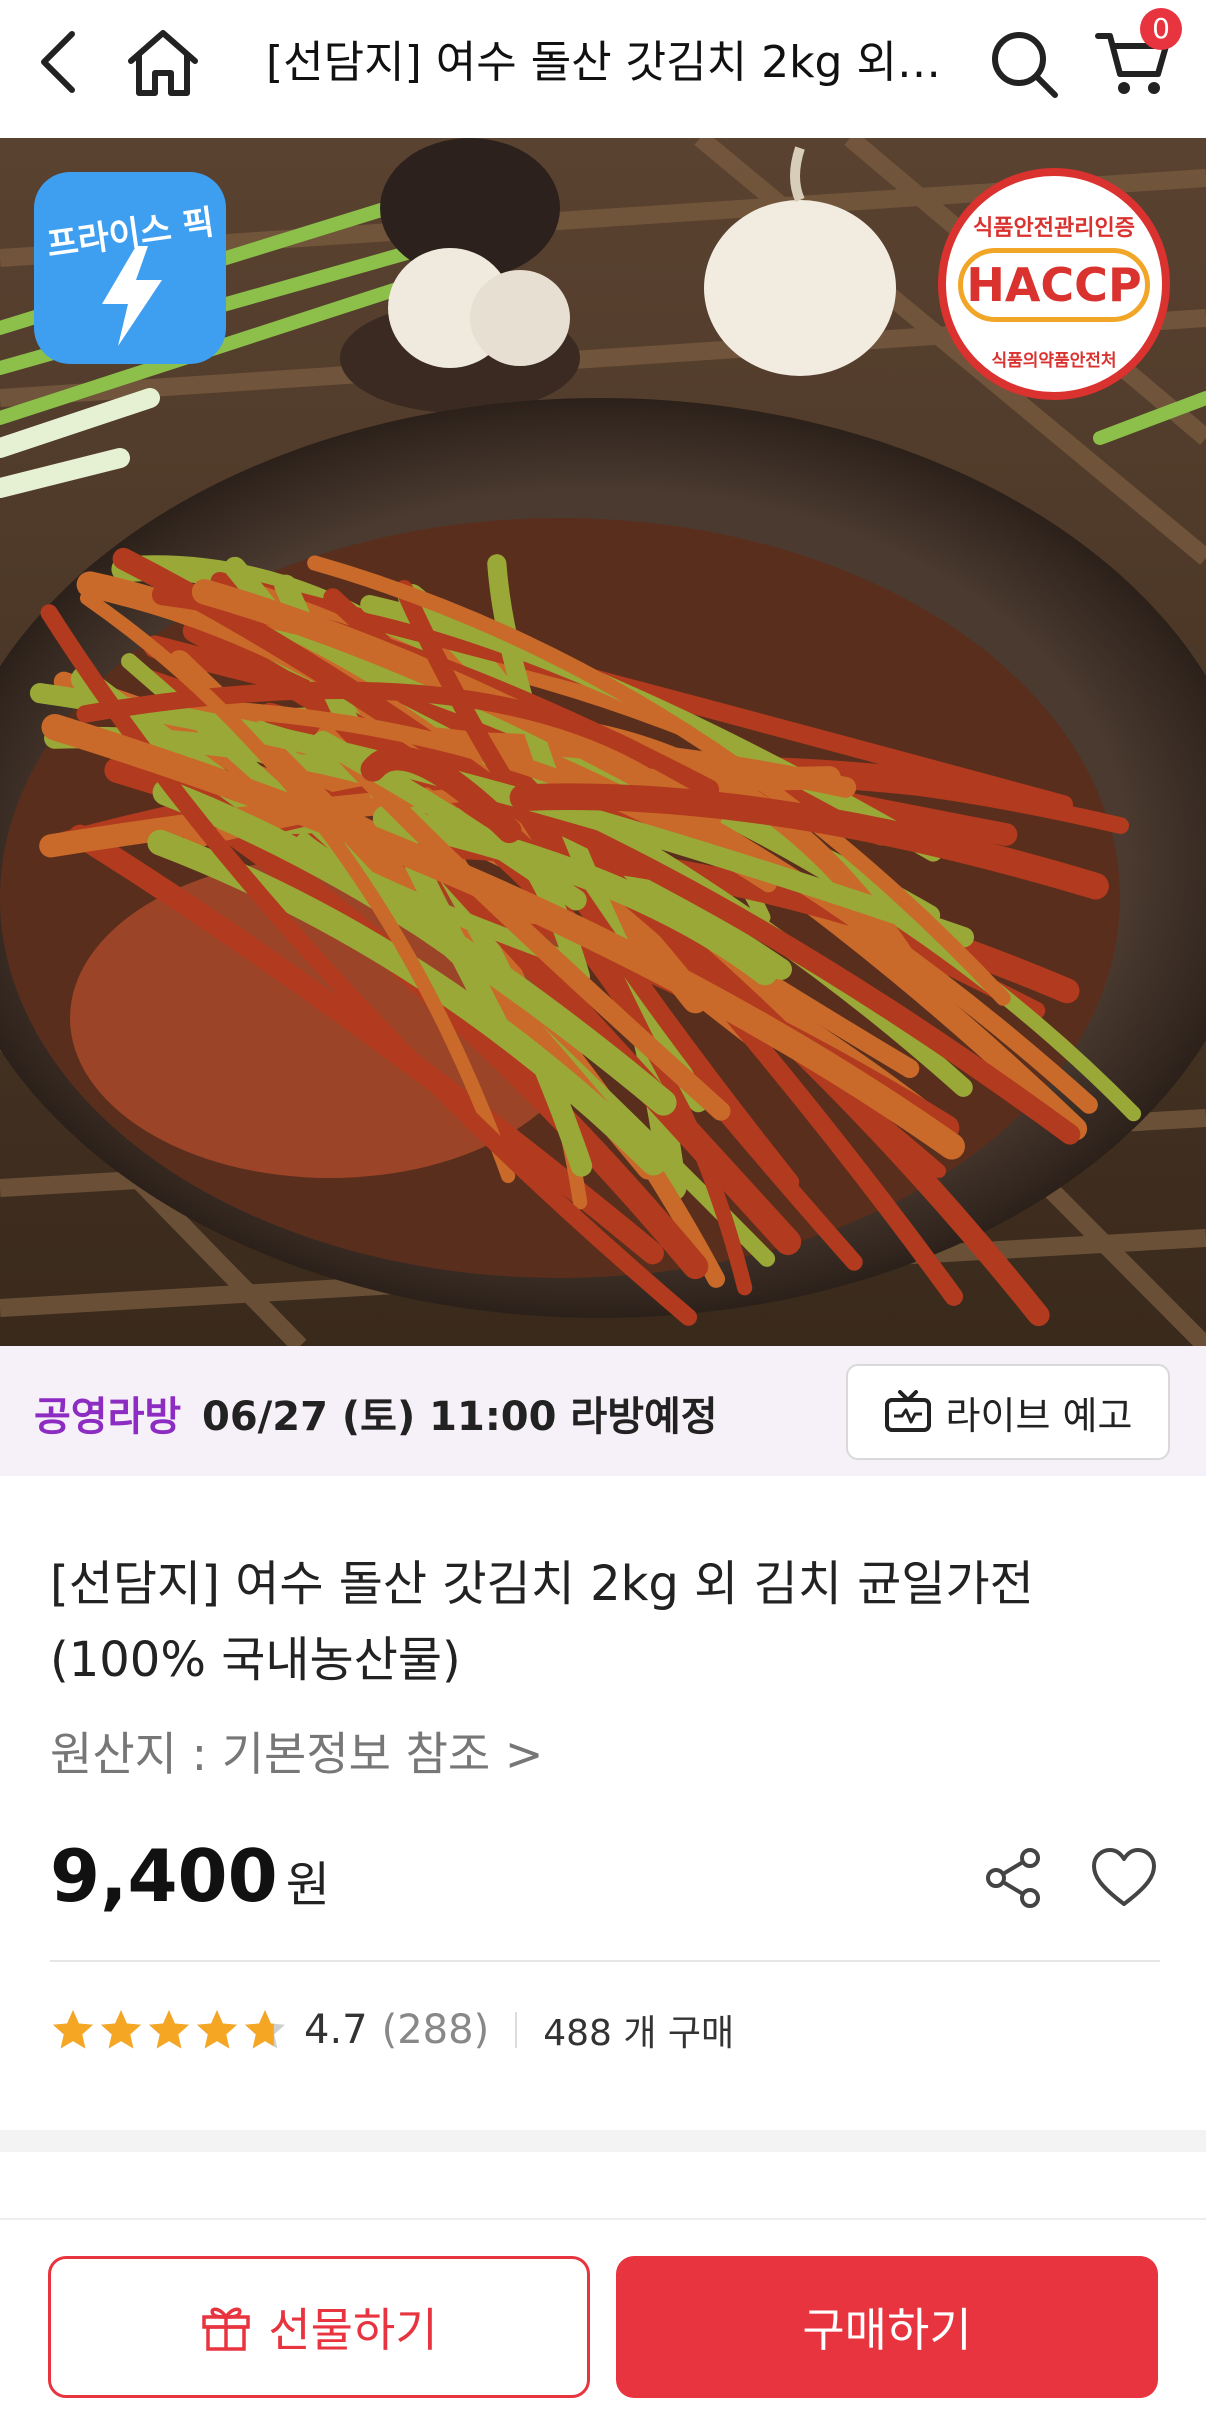 The width and height of the screenshot is (1206, 2436). I want to click on haccp-bottom-text: 식품의약품안전처, so click(1054, 361).